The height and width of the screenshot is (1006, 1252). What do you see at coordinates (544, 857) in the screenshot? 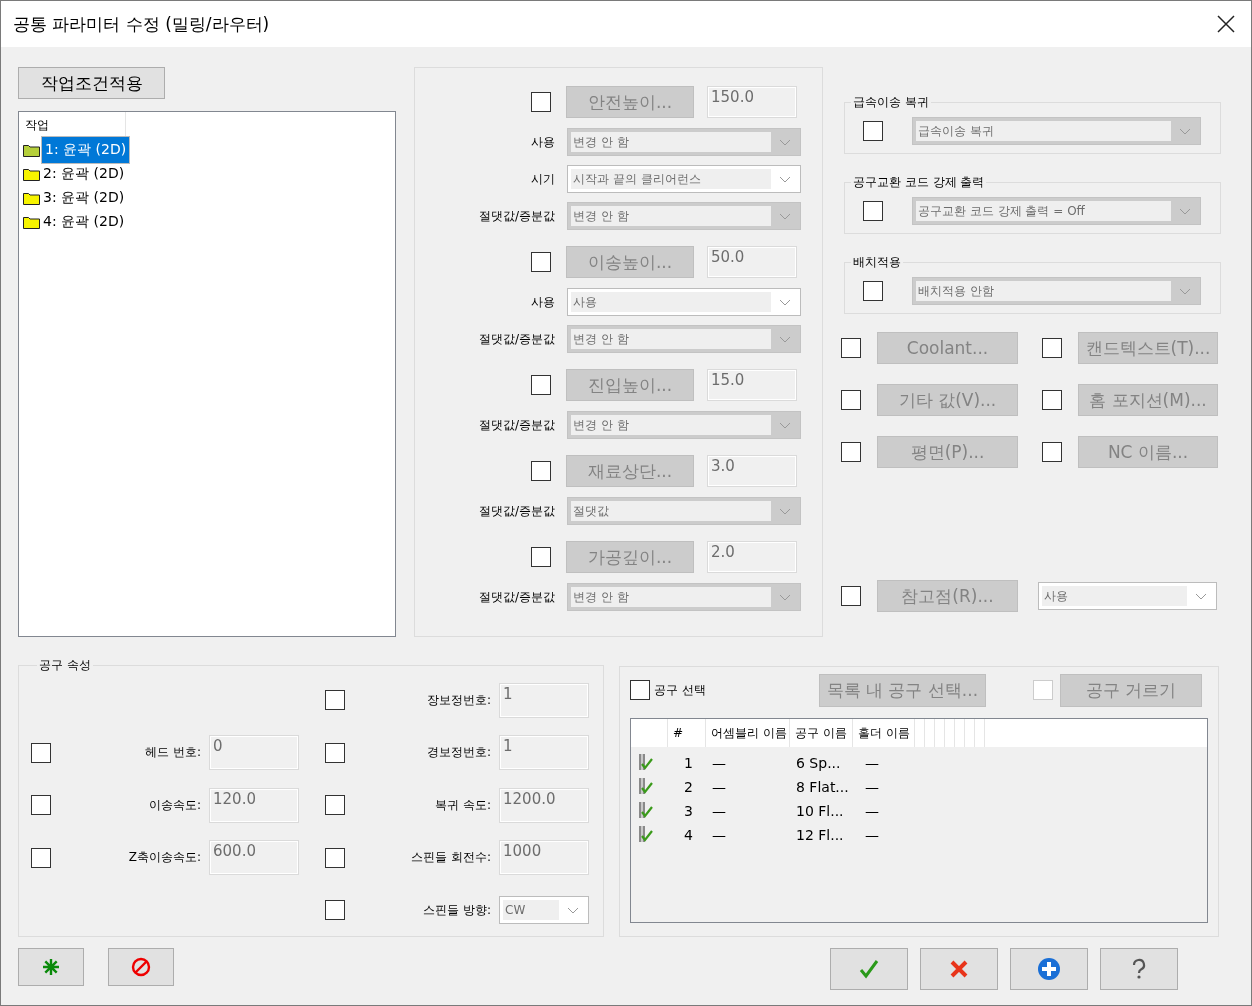
I see `value-field: 1000` at bounding box center [544, 857].